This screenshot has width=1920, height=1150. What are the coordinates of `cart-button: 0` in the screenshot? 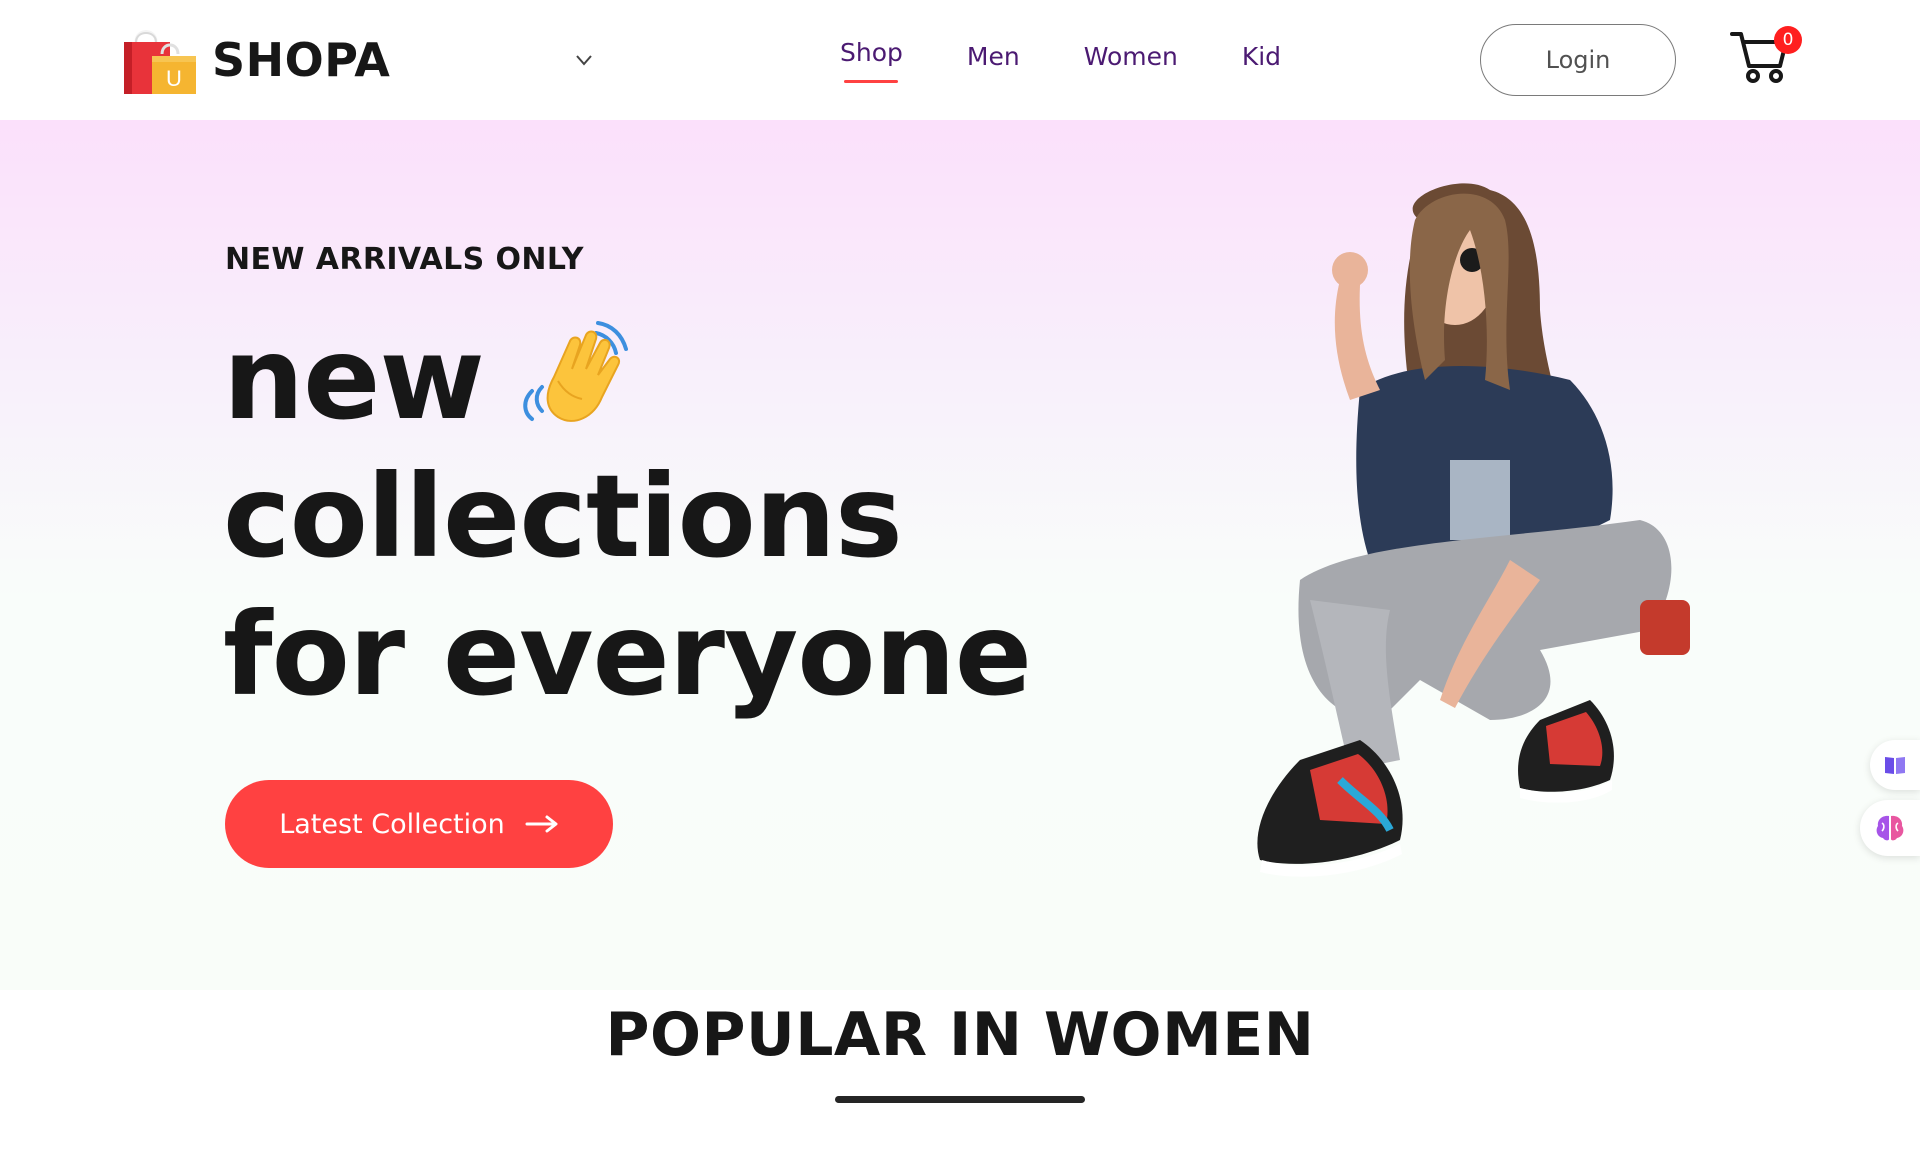 It's located at (1766, 55).